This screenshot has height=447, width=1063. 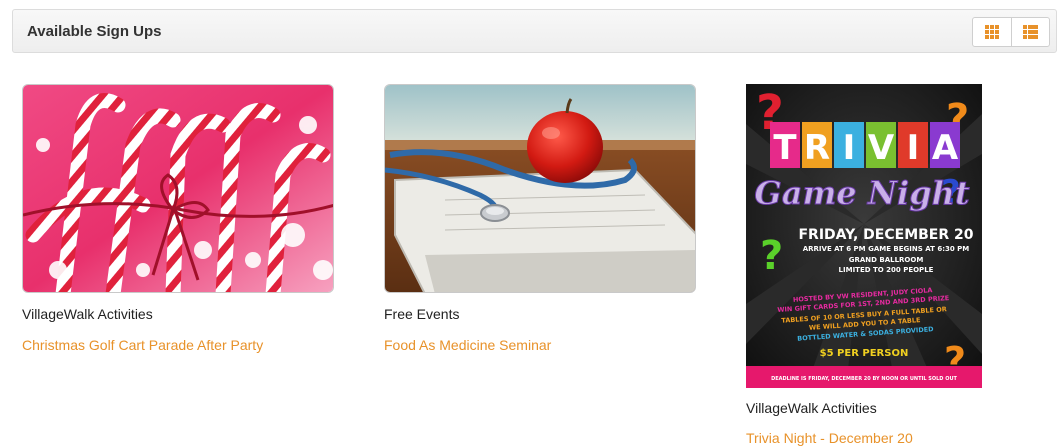 I want to click on poster-date: FRIDAY, DECEMBER 20, so click(x=885, y=235).